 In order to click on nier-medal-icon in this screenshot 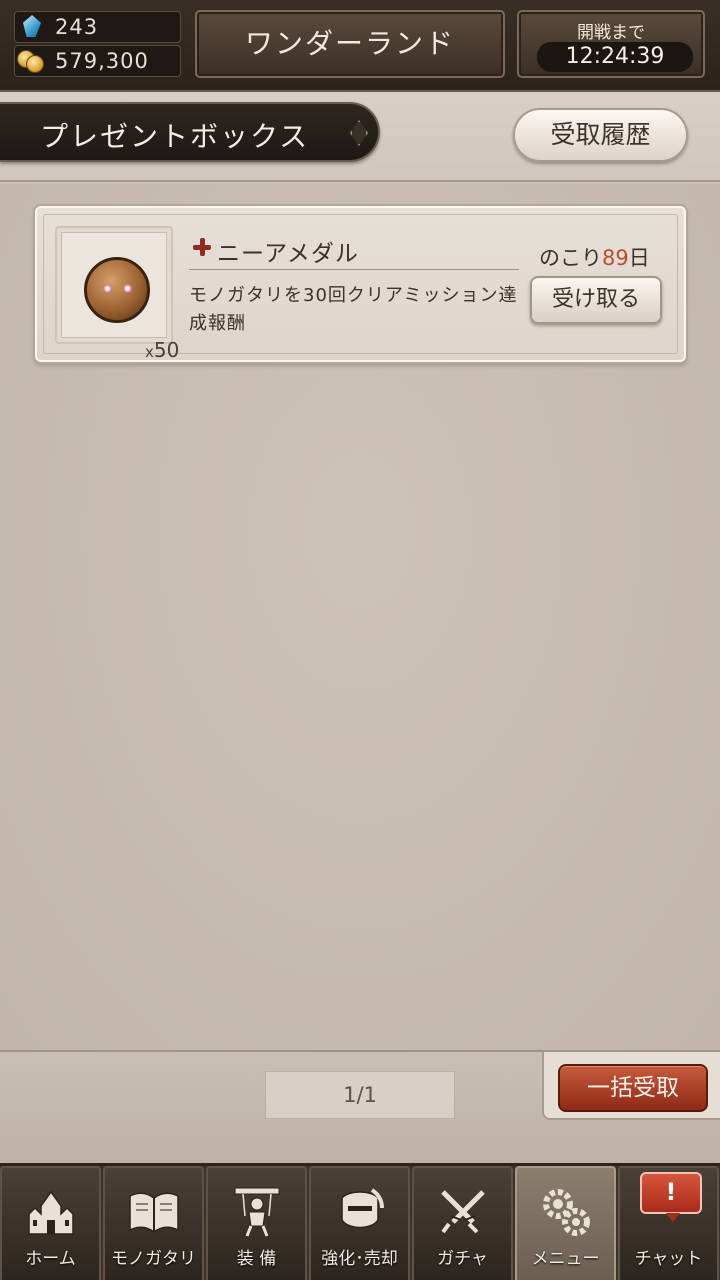, I will do `click(117, 290)`.